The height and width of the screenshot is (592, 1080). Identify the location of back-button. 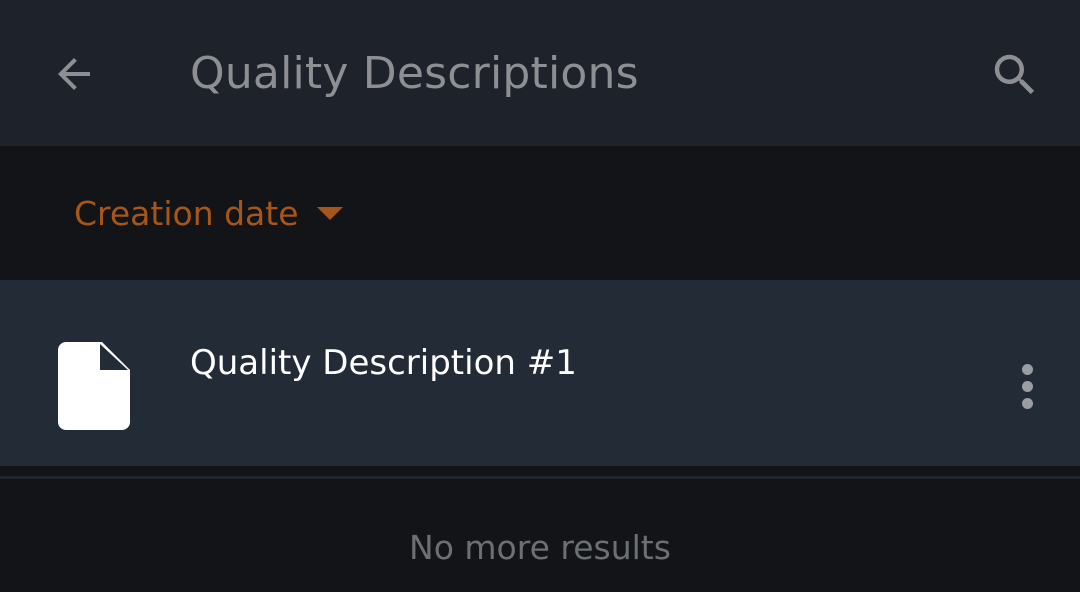
(74, 74).